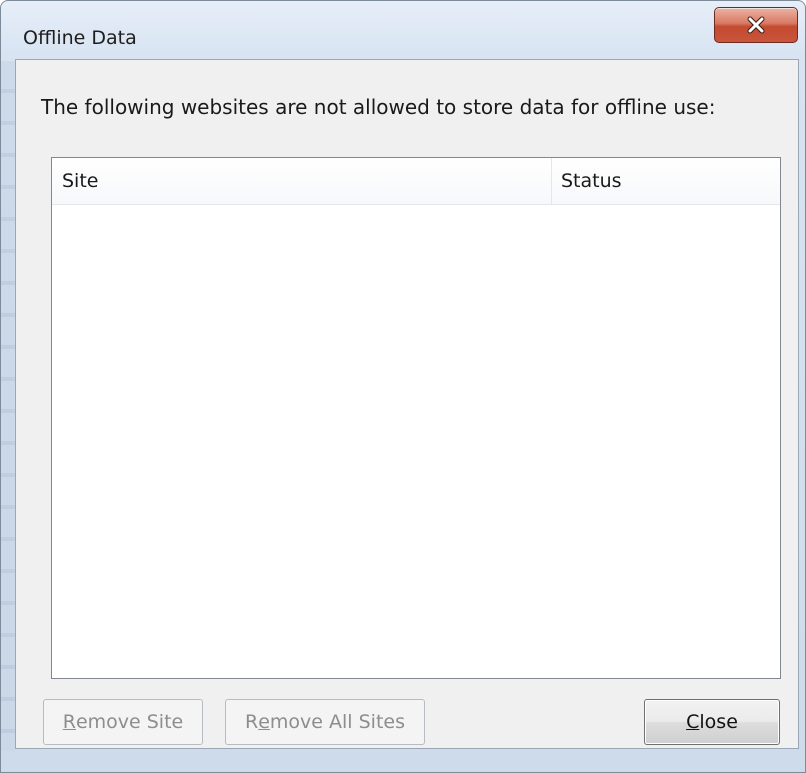  Describe the element at coordinates (264, 722) in the screenshot. I see `remove-all-sites-mnemonic: e` at that location.